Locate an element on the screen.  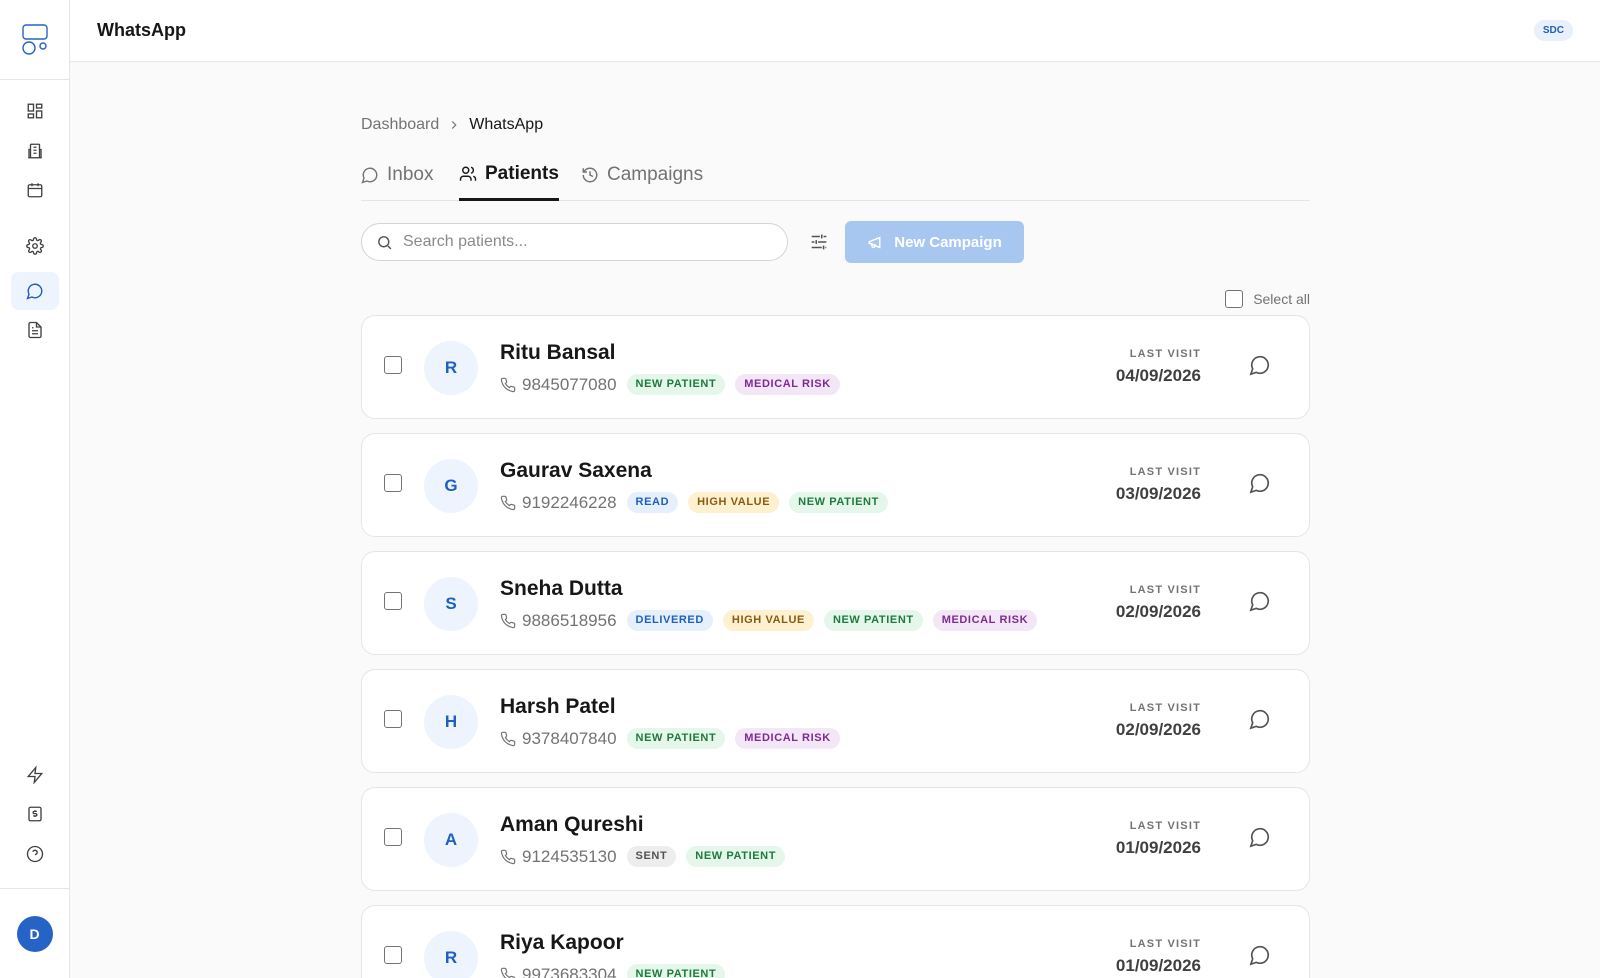
tab-label: Patients is located at coordinates (522, 173).